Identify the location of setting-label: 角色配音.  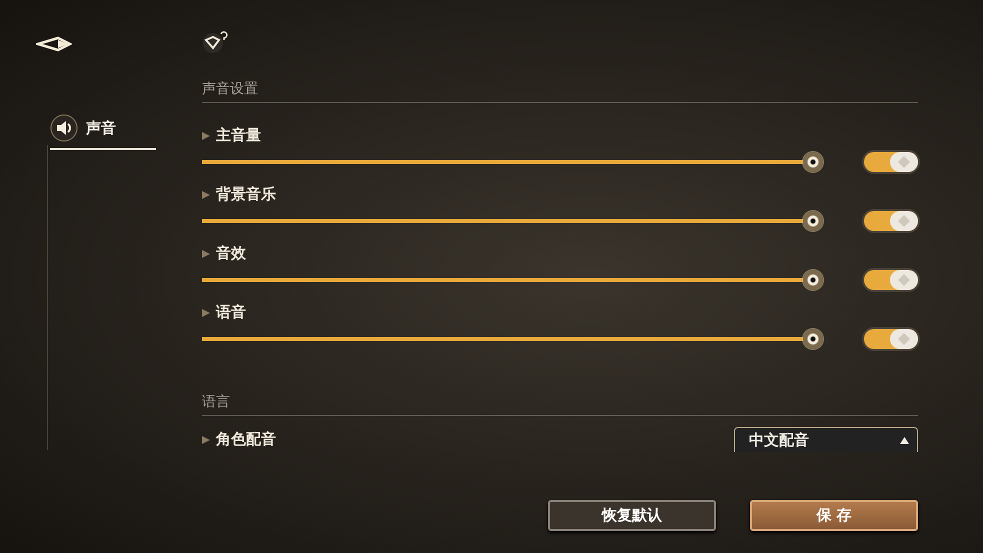
(246, 439).